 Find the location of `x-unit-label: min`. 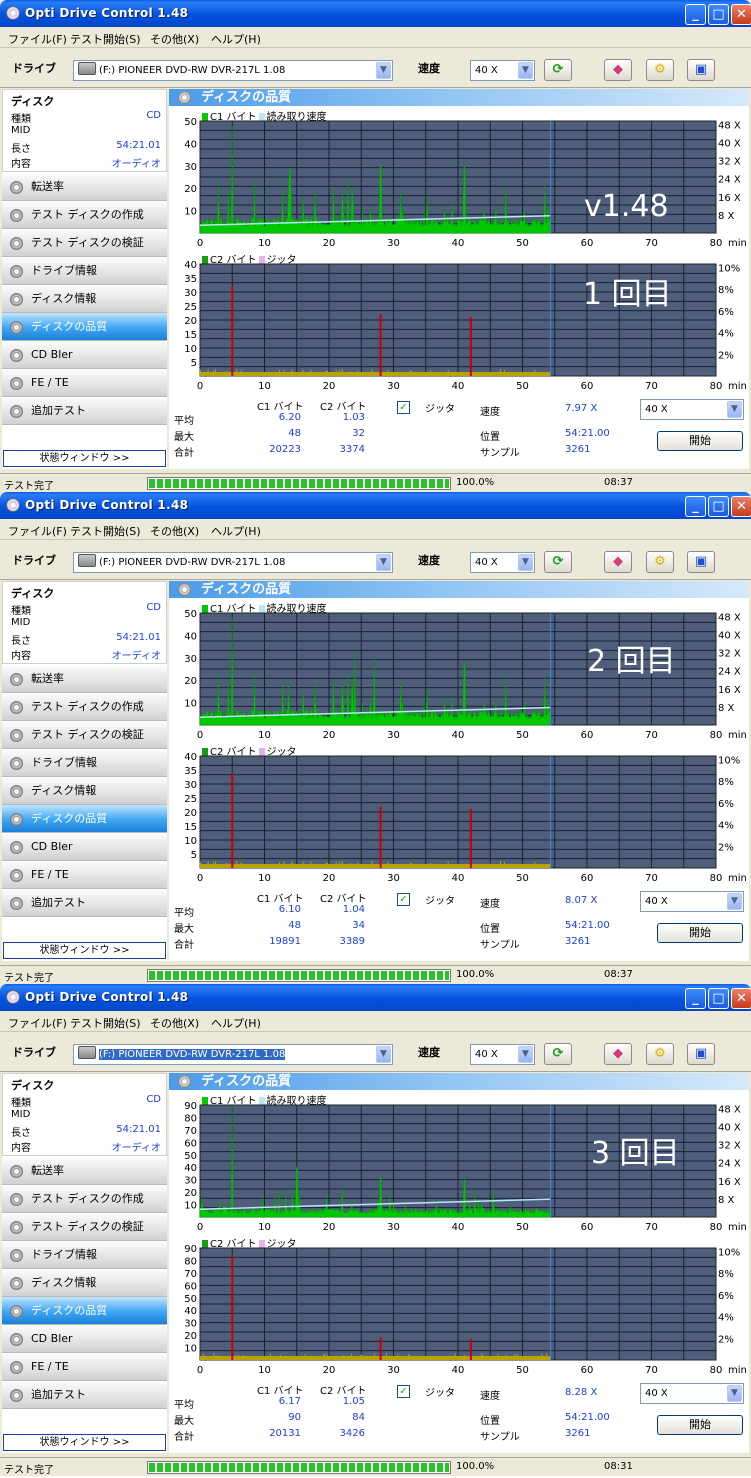

x-unit-label: min is located at coordinates (737, 735).